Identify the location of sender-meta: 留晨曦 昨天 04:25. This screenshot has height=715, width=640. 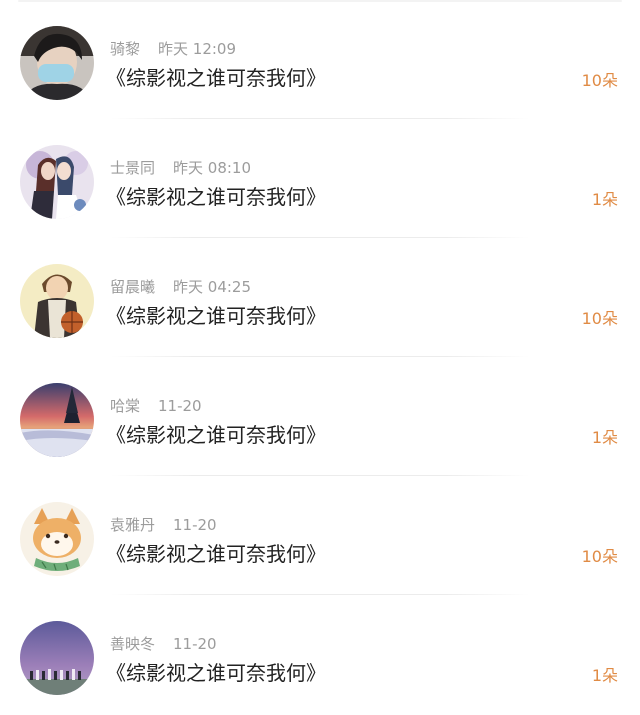
(180, 286).